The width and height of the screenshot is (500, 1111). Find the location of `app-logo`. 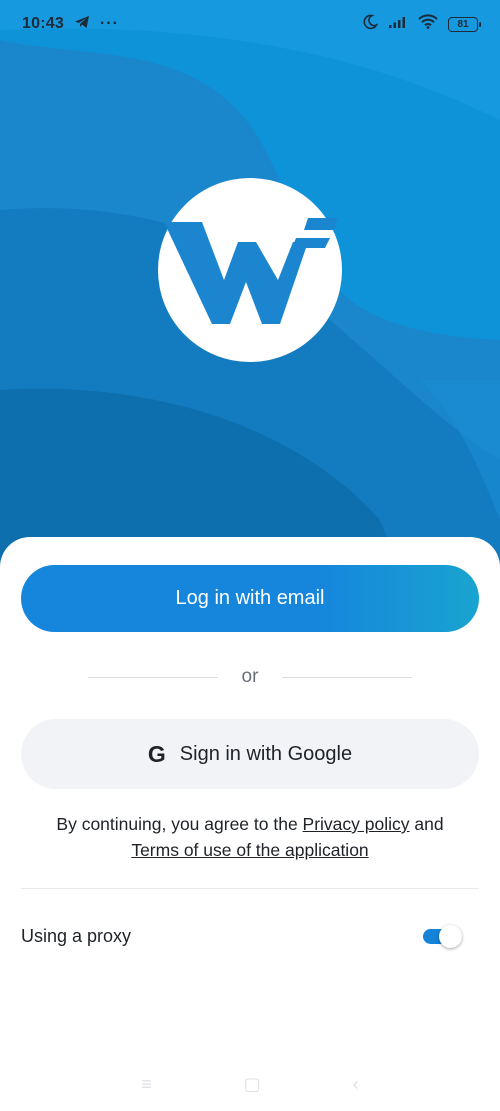

app-logo is located at coordinates (250, 270).